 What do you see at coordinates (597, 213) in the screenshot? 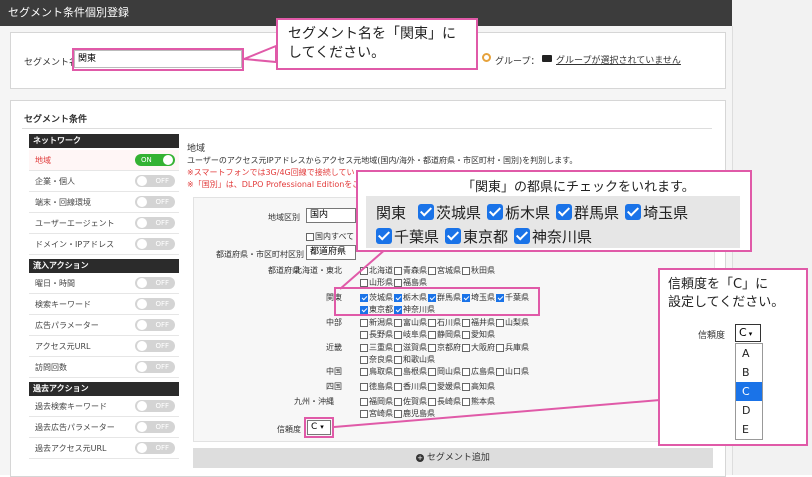
I see `zoom-prefecture-label: 群馬県` at bounding box center [597, 213].